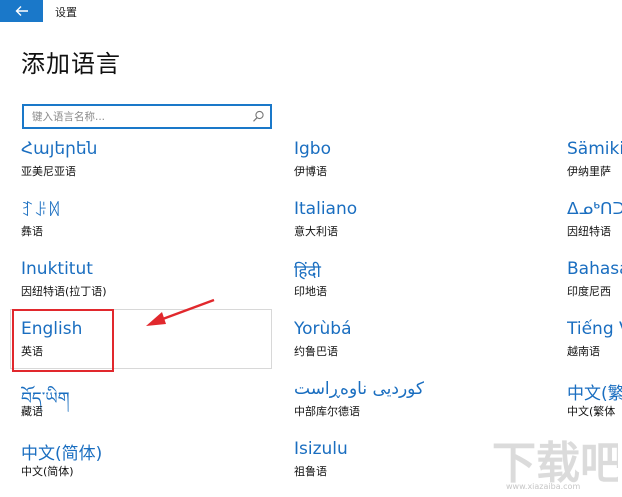  What do you see at coordinates (310, 171) in the screenshot?
I see `language-subtitle: 伊博语` at bounding box center [310, 171].